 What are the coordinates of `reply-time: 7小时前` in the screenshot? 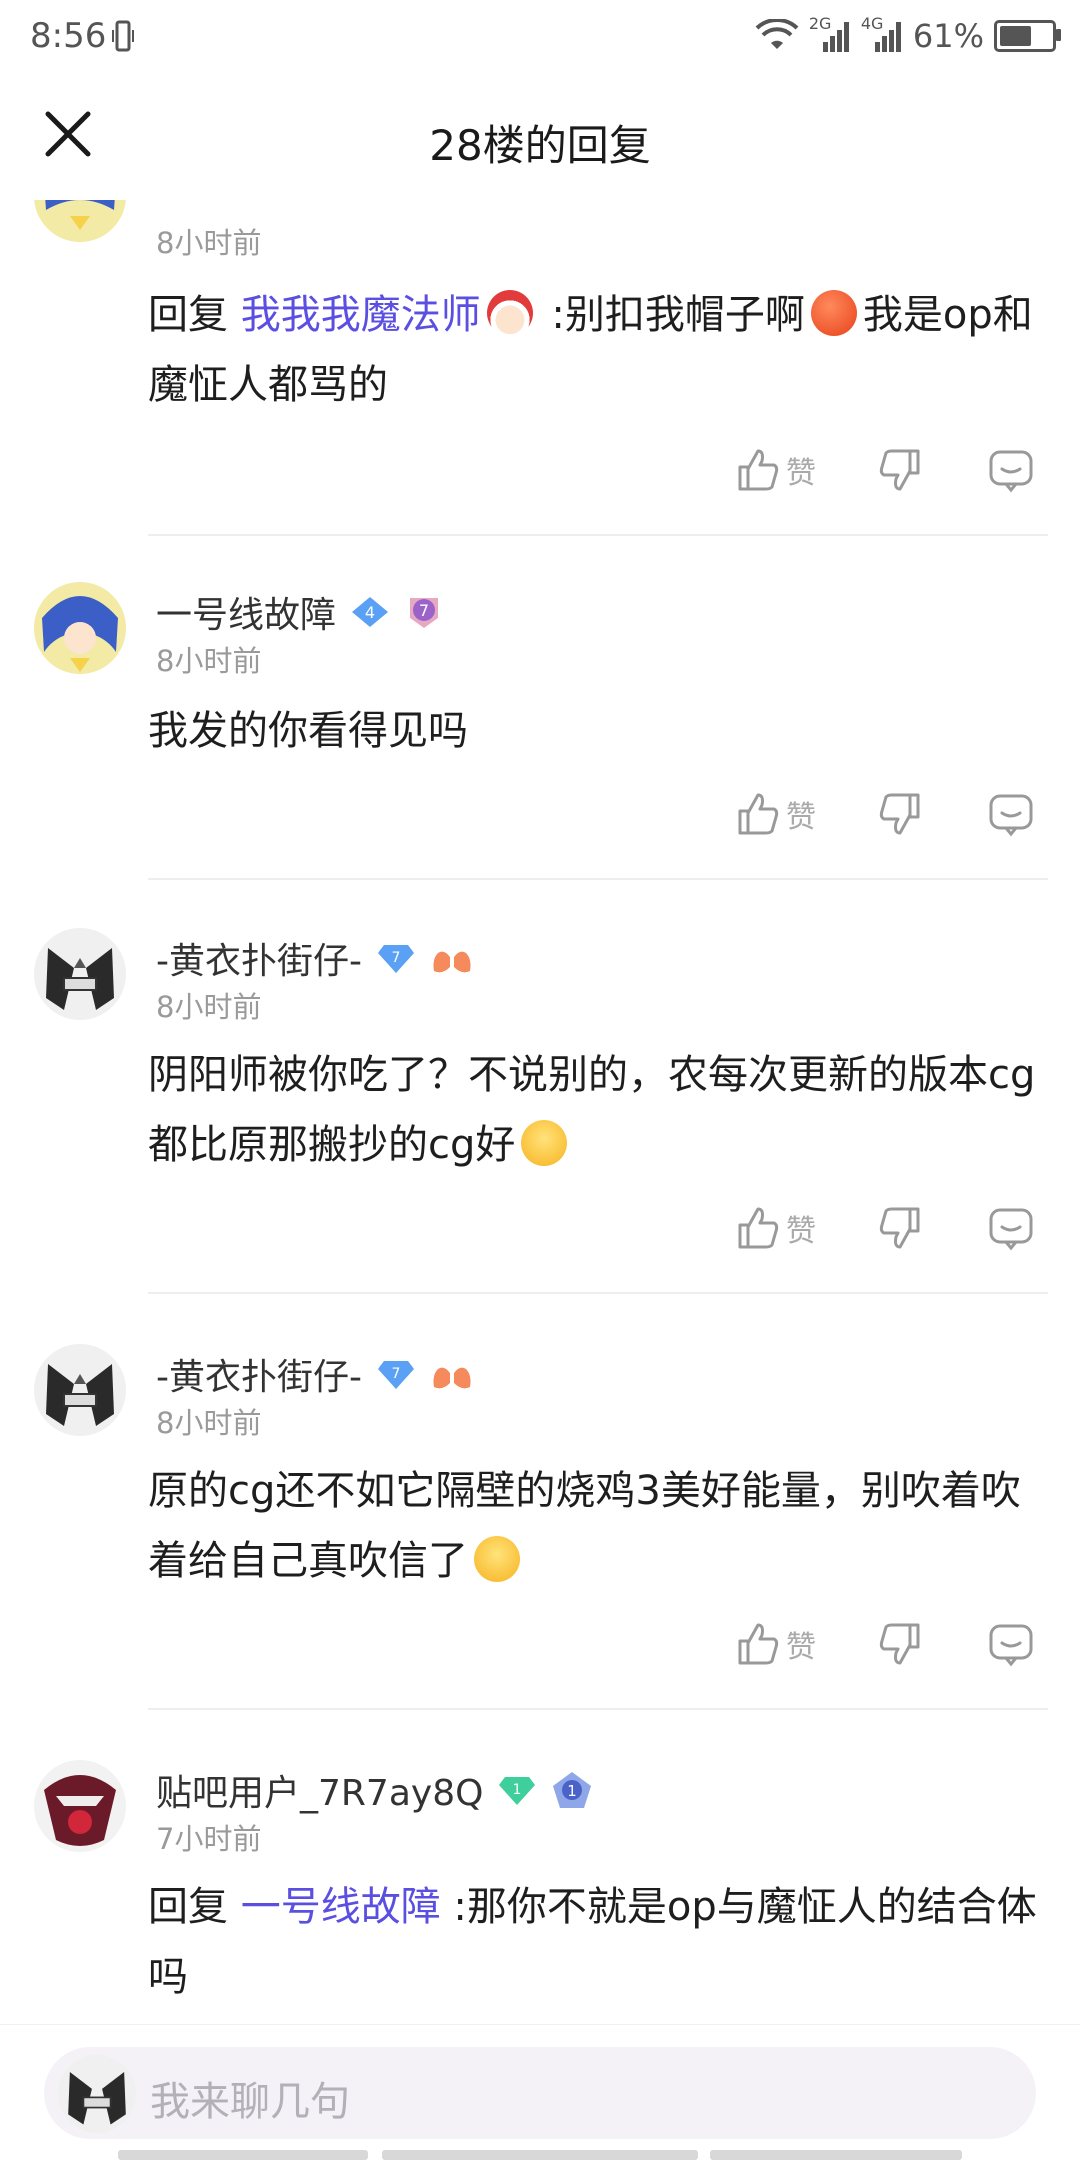 It's located at (209, 1839).